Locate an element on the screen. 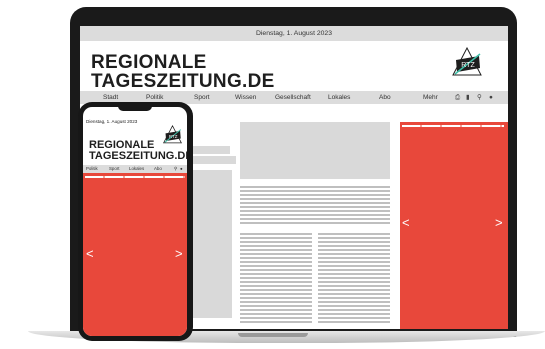 The width and height of the screenshot is (545, 349). mobile-slider-prev-icon: < is located at coordinates (90, 253).